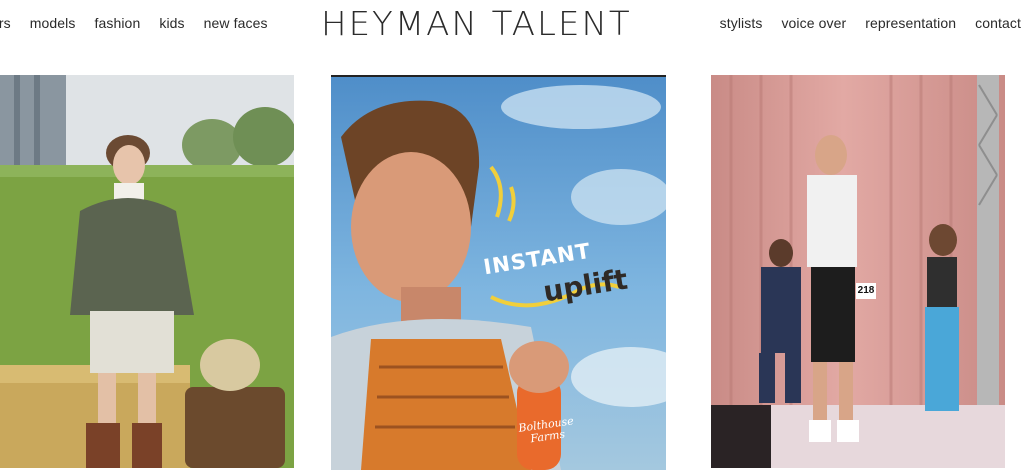 Image resolution: width=1024 pixels, height=470 pixels. I want to click on nav-item-actors: ors, so click(5, 23).